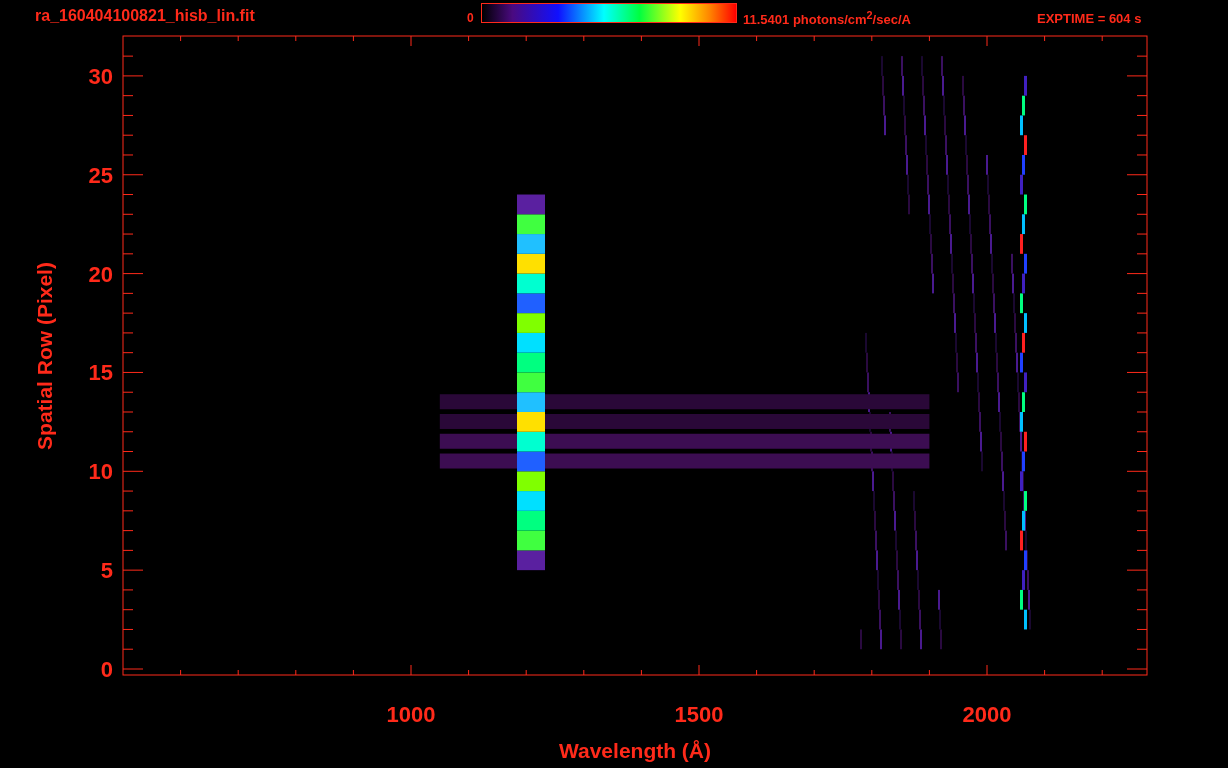 The image size is (1228, 768). I want to click on exposure-time: EXPTIME = 604 s, so click(1089, 17).